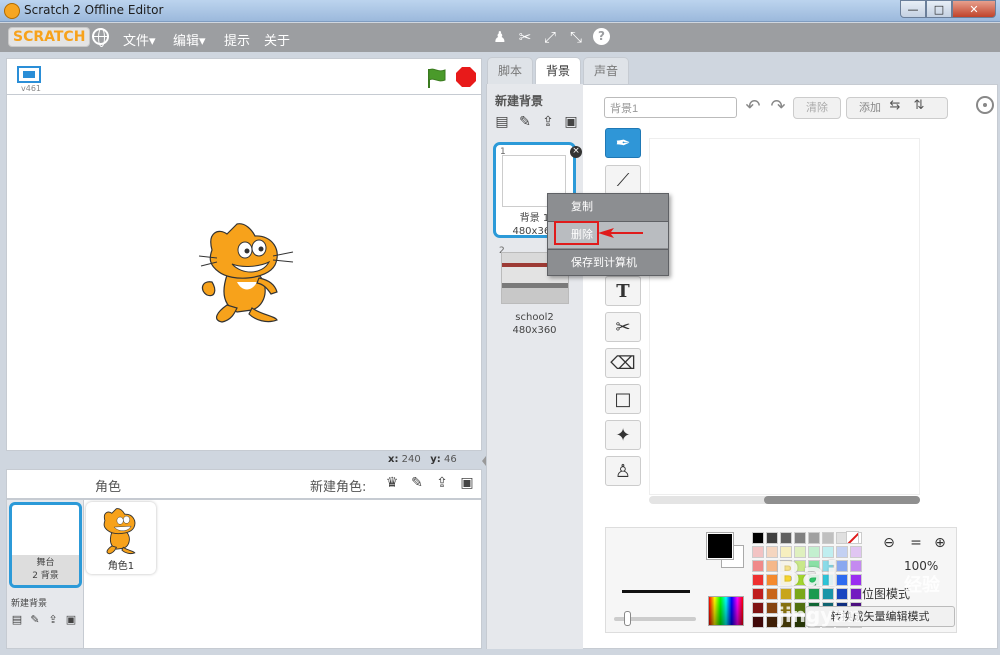 Image resolution: width=1000 pixels, height=655 pixels. Describe the element at coordinates (442, 483) in the screenshot. I see `upload-sprite-icon: ⇪` at that location.